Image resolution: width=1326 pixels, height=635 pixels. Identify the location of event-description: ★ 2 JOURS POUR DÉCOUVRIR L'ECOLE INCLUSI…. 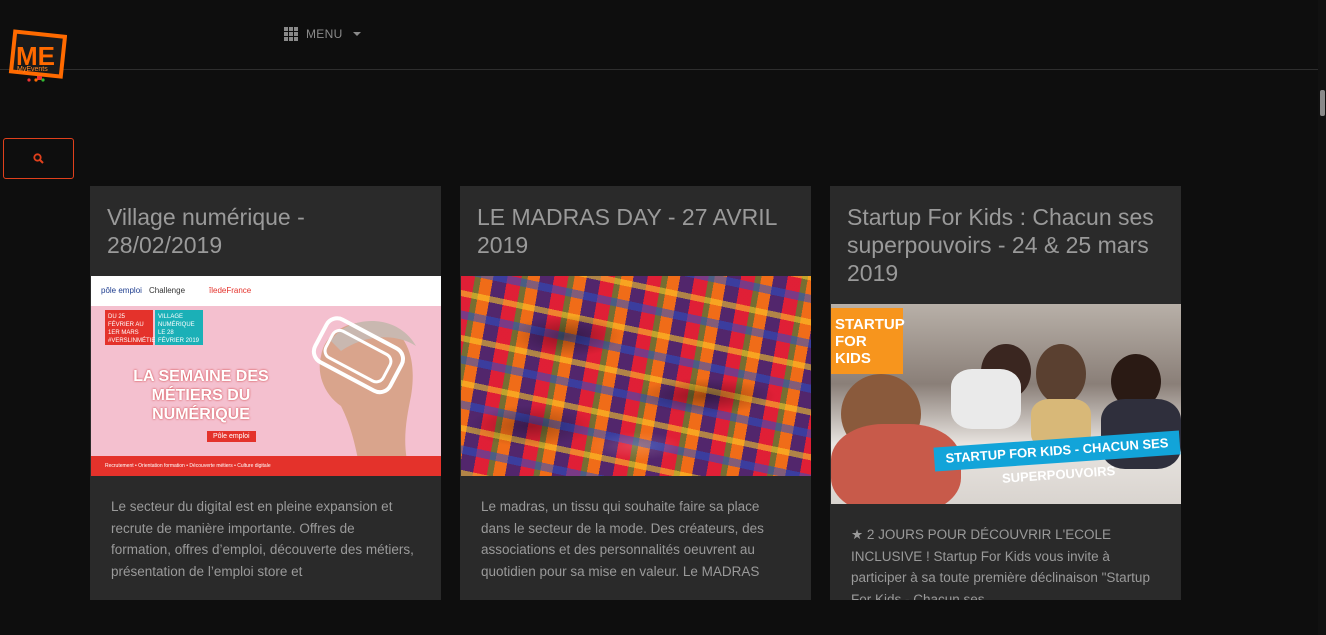
(1000, 563).